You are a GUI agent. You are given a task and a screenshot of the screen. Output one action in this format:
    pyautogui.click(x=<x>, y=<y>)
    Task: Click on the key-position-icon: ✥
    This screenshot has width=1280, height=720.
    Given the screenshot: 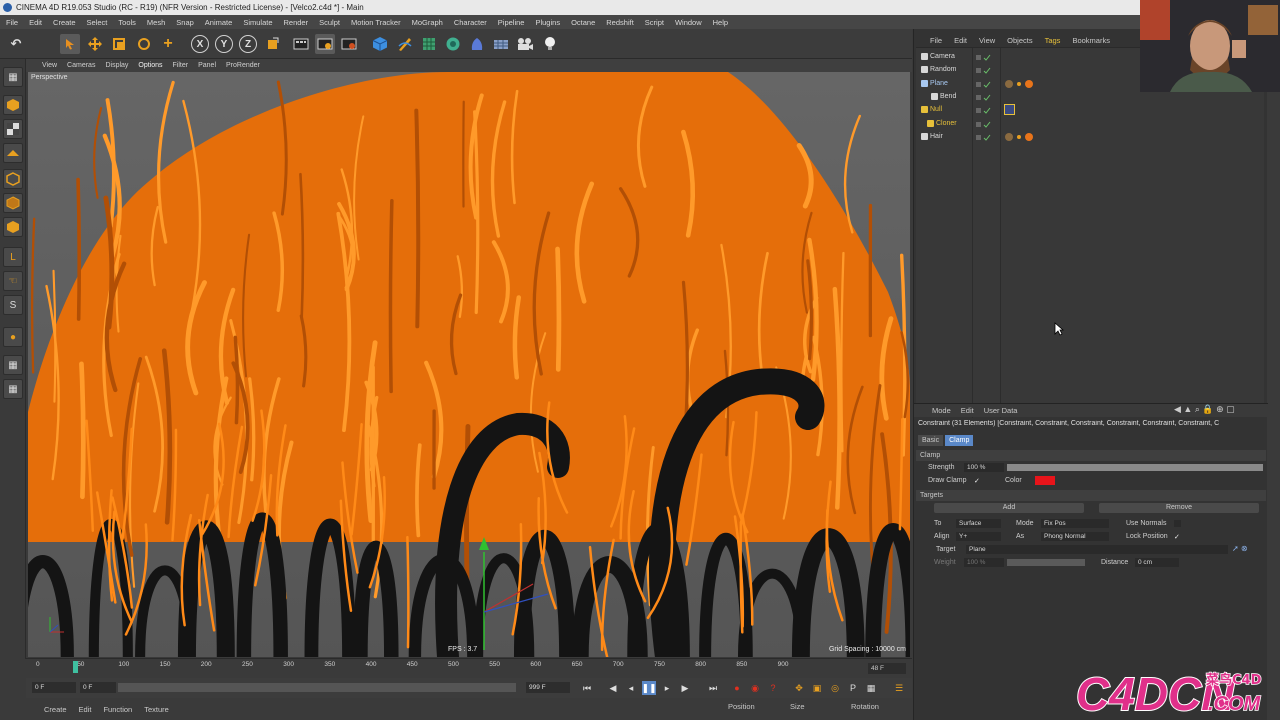 What is the action you would take?
    pyautogui.click(x=799, y=688)
    